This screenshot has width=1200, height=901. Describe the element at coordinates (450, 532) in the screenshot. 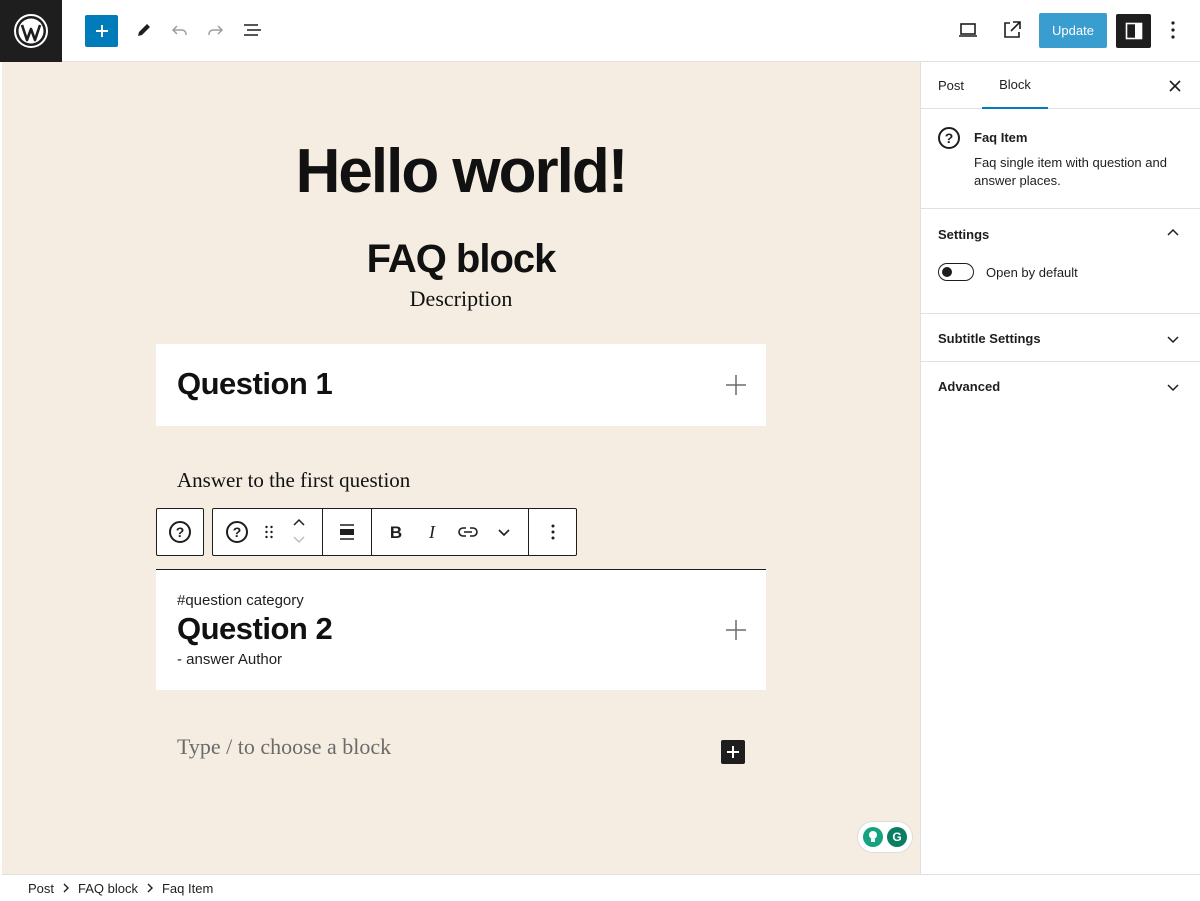

I see `format-group: B I` at that location.